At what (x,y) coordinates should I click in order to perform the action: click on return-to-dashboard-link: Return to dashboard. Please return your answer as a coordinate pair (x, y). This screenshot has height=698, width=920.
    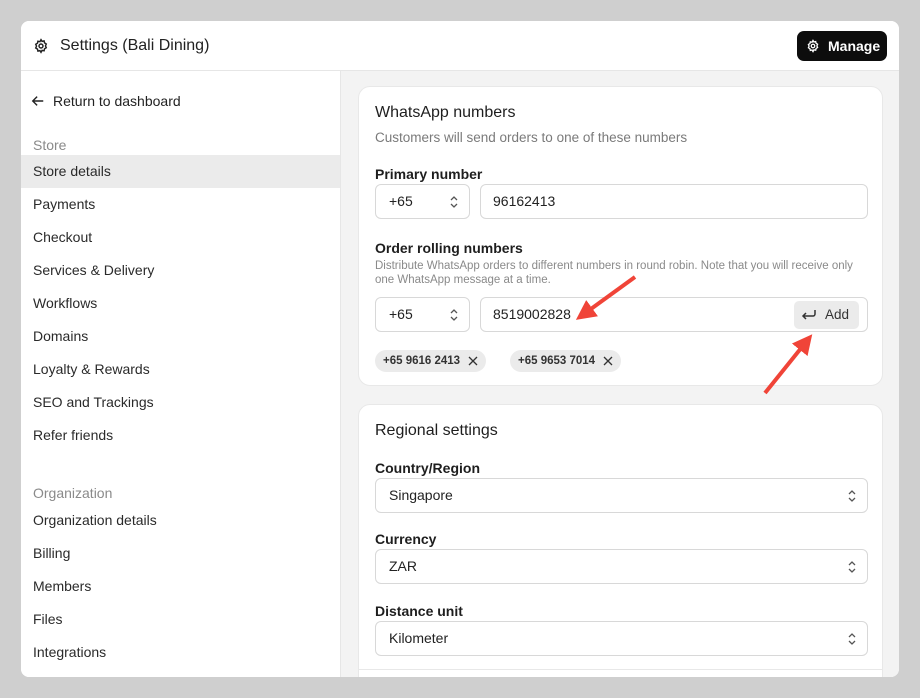
    Looking at the image, I should click on (106, 101).